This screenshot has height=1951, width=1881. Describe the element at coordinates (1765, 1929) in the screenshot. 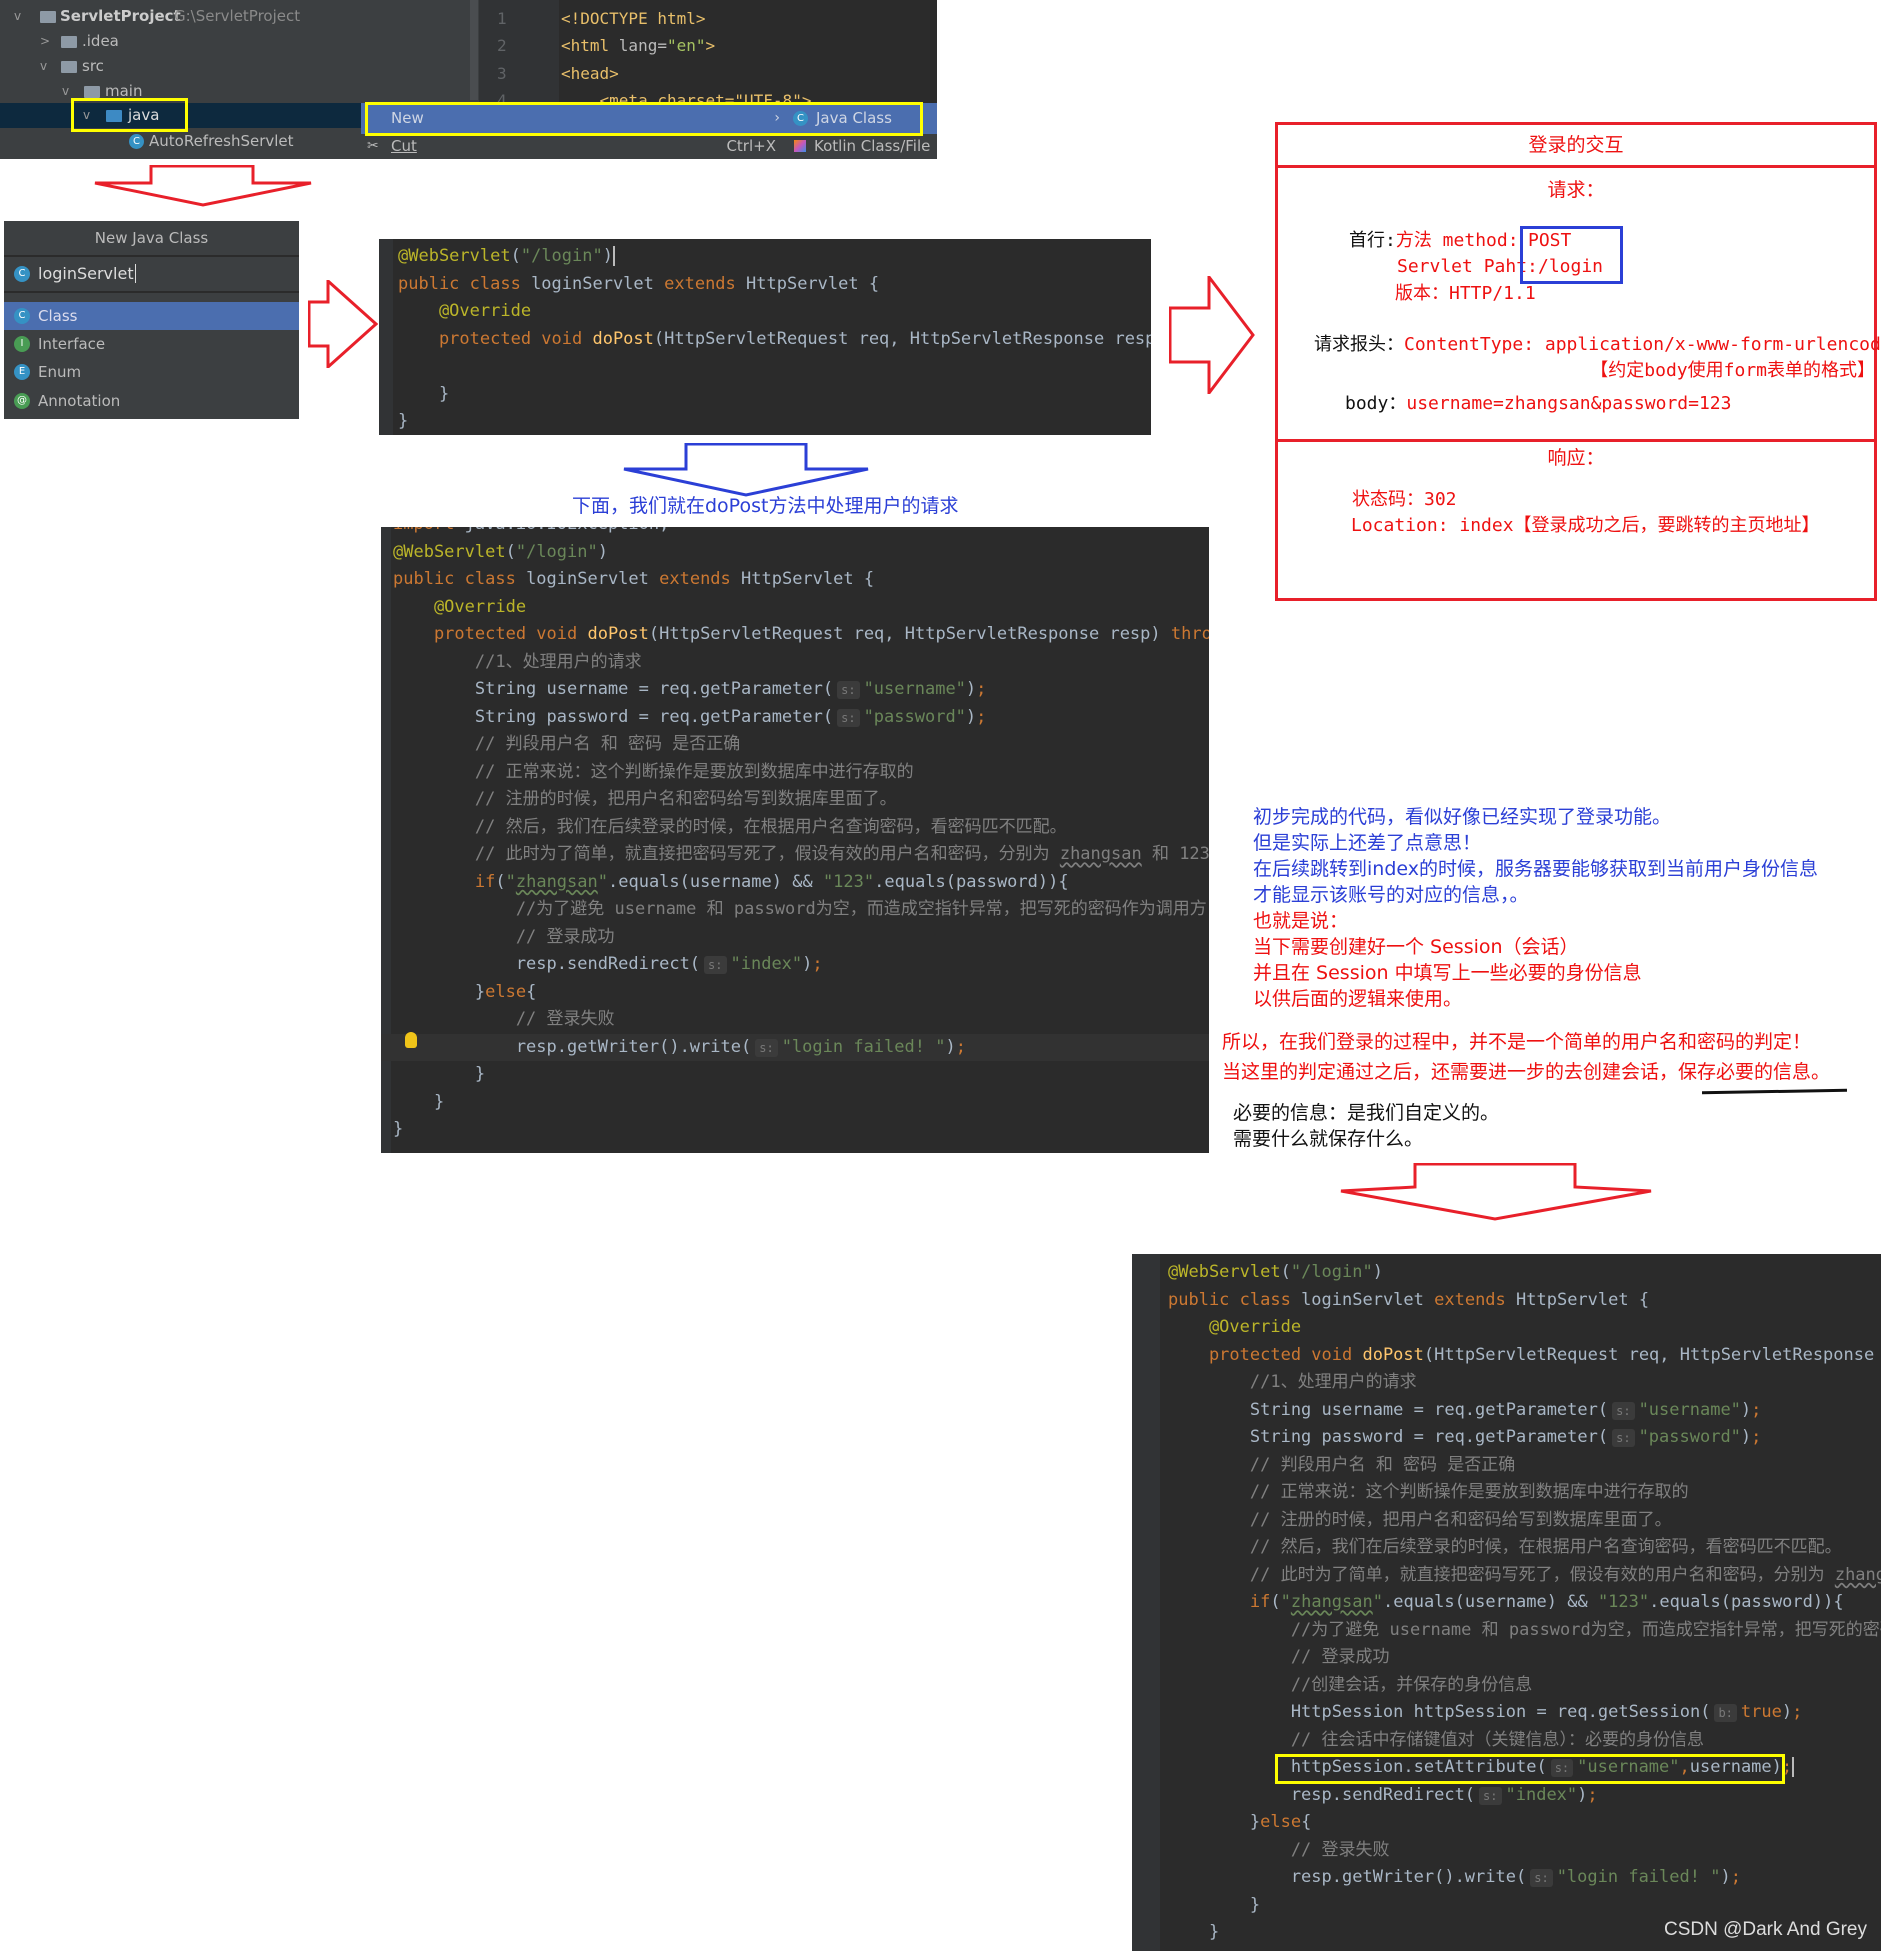

I see `watermark: CSDN @Dark And Grey` at that location.